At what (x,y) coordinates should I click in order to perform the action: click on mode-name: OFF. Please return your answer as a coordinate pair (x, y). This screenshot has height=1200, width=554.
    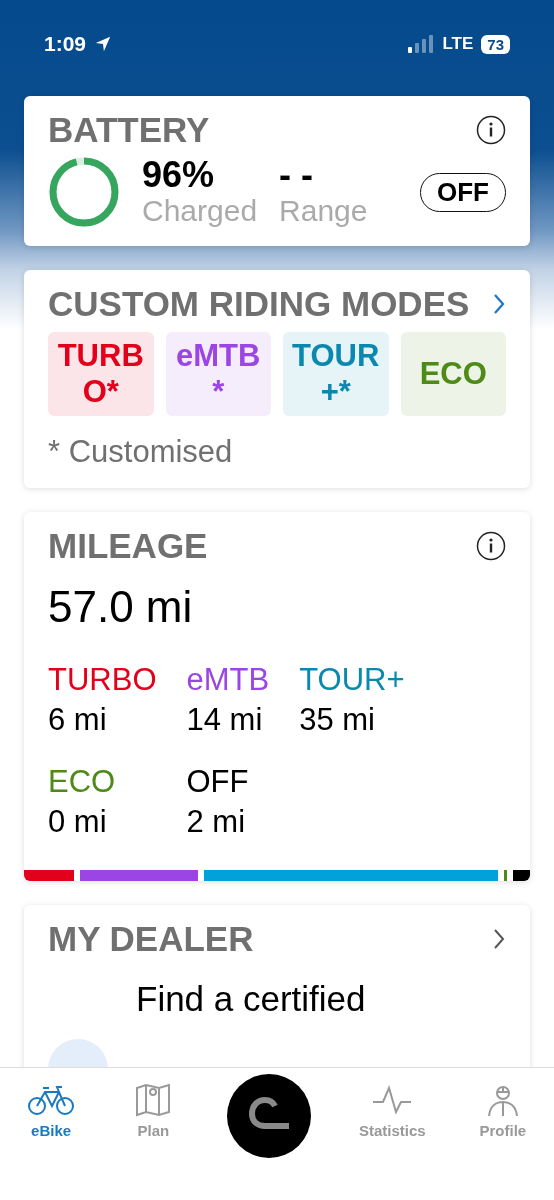
    Looking at the image, I should click on (218, 782).